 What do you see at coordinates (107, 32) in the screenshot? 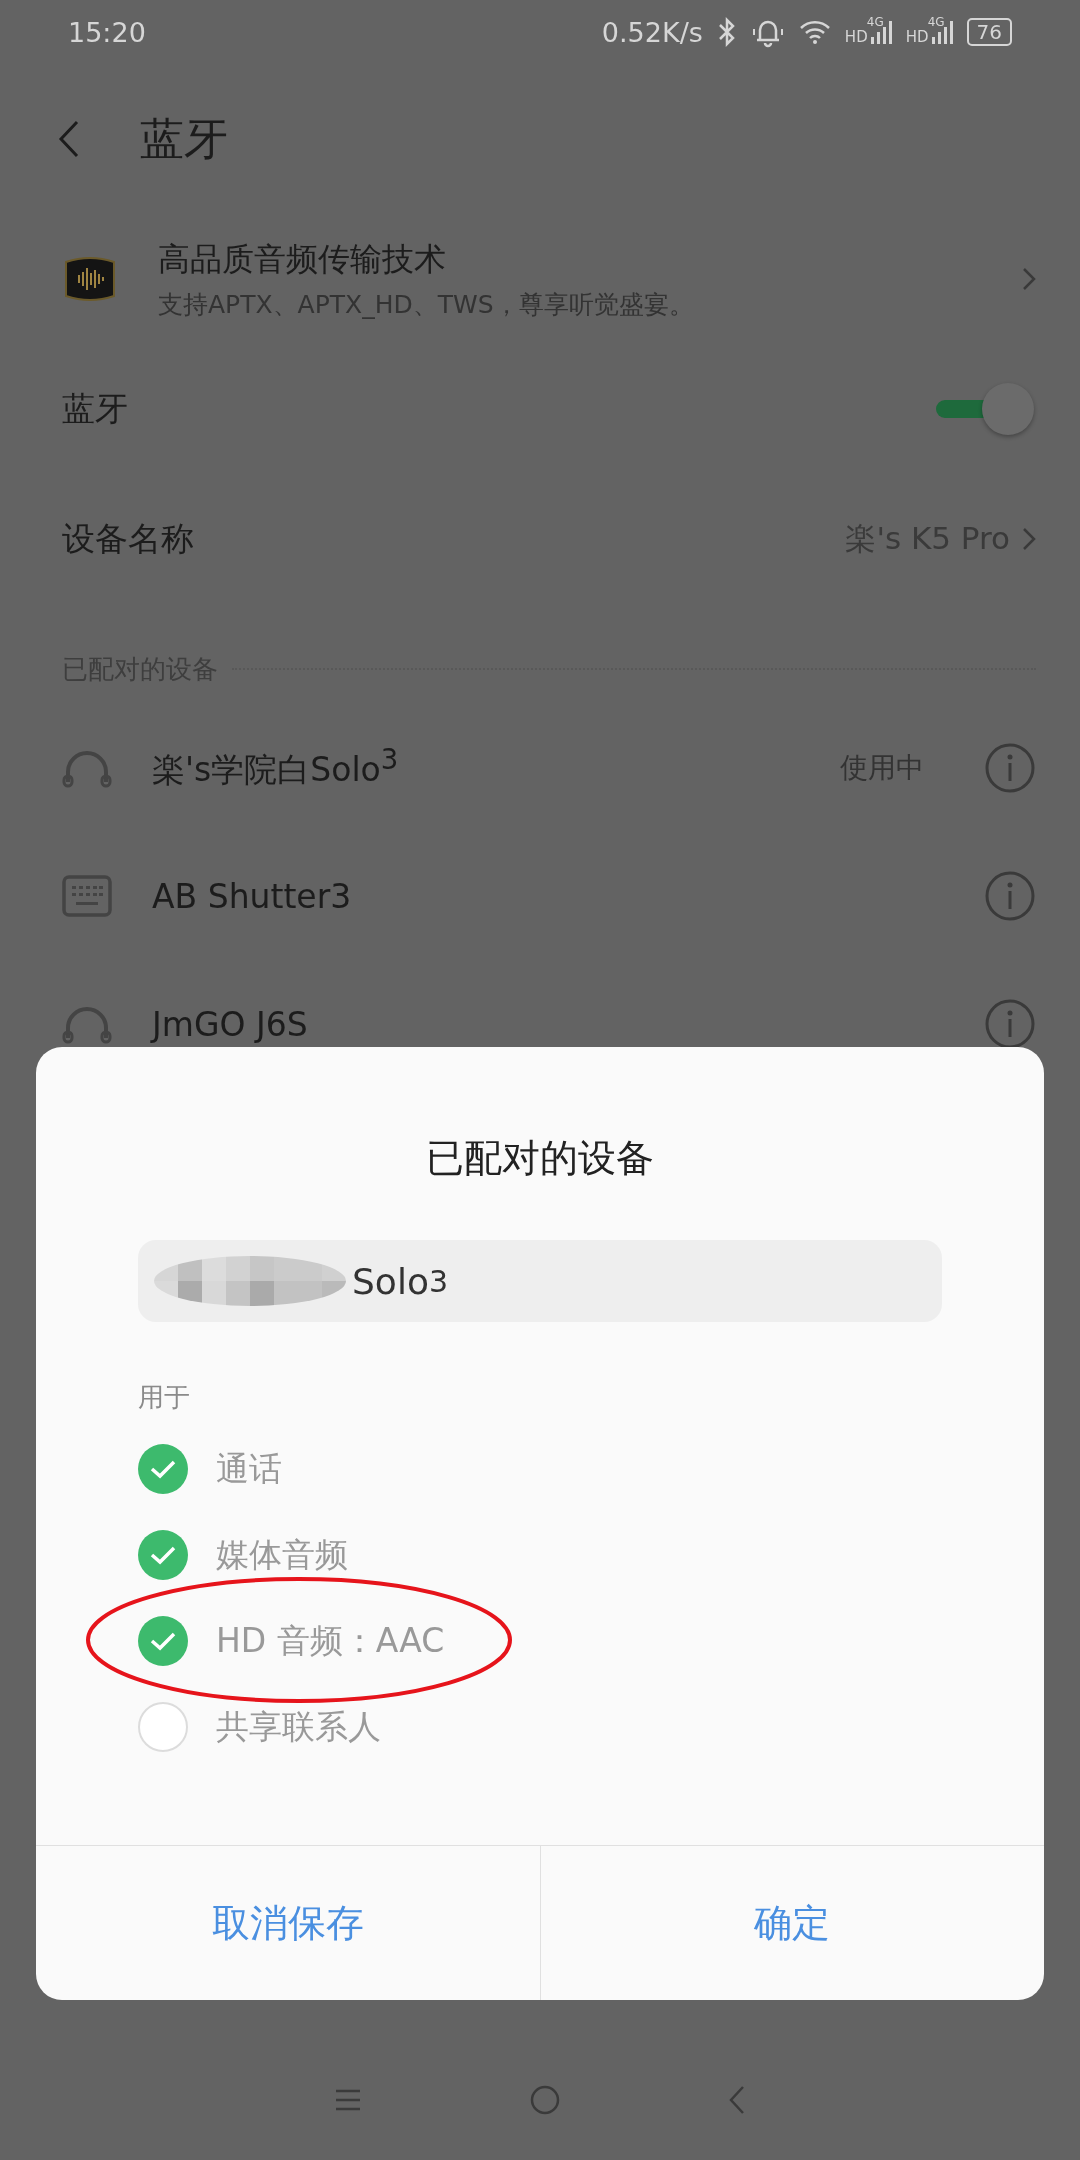
I see `status-time: 15:20` at bounding box center [107, 32].